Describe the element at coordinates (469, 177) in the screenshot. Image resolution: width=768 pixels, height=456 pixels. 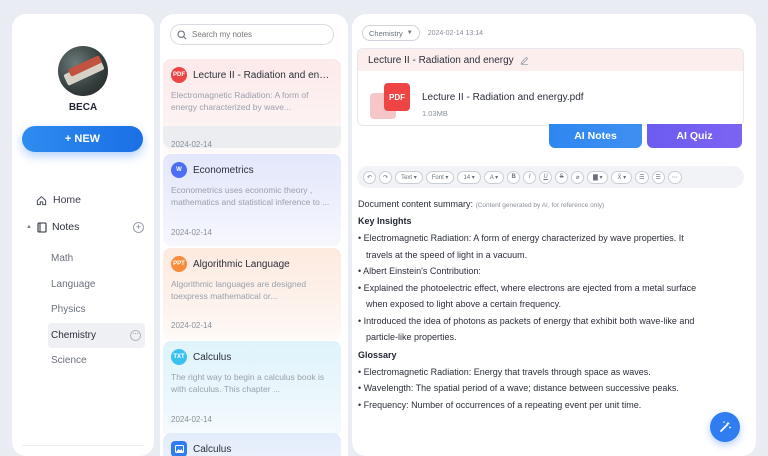
I see `font-size-dropdown: 14 ▾` at that location.